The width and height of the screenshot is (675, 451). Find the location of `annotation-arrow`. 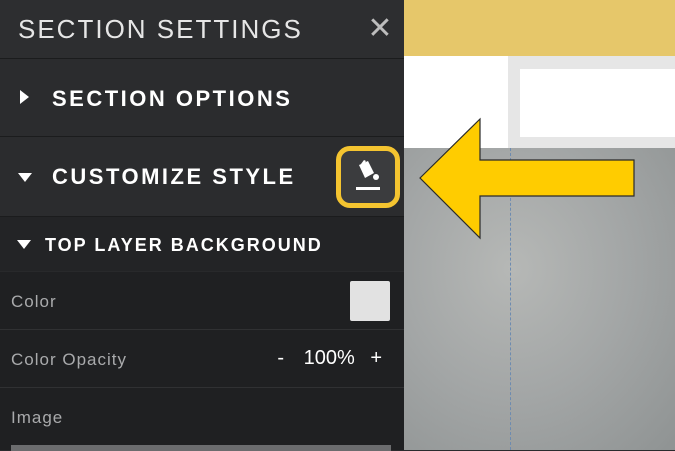

annotation-arrow is located at coordinates (527, 178).